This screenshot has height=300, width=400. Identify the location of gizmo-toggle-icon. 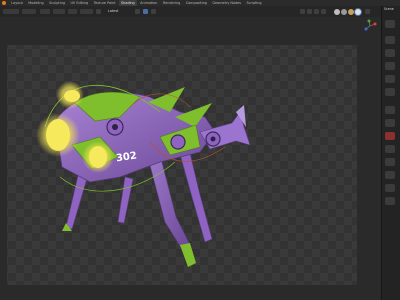
(309, 11).